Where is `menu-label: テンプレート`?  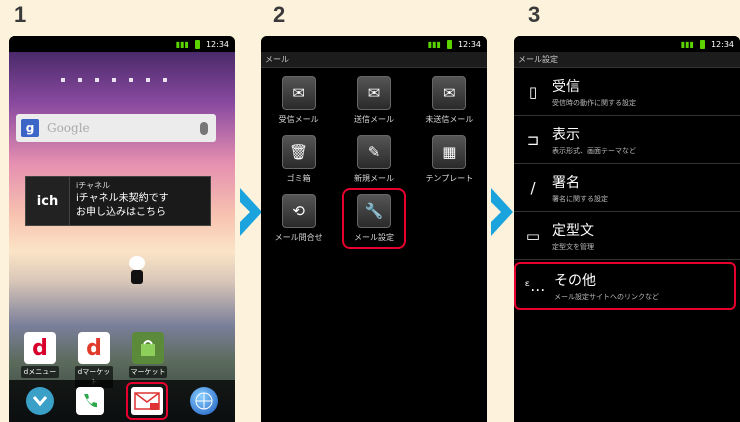
menu-label: テンプレート is located at coordinates (449, 178).